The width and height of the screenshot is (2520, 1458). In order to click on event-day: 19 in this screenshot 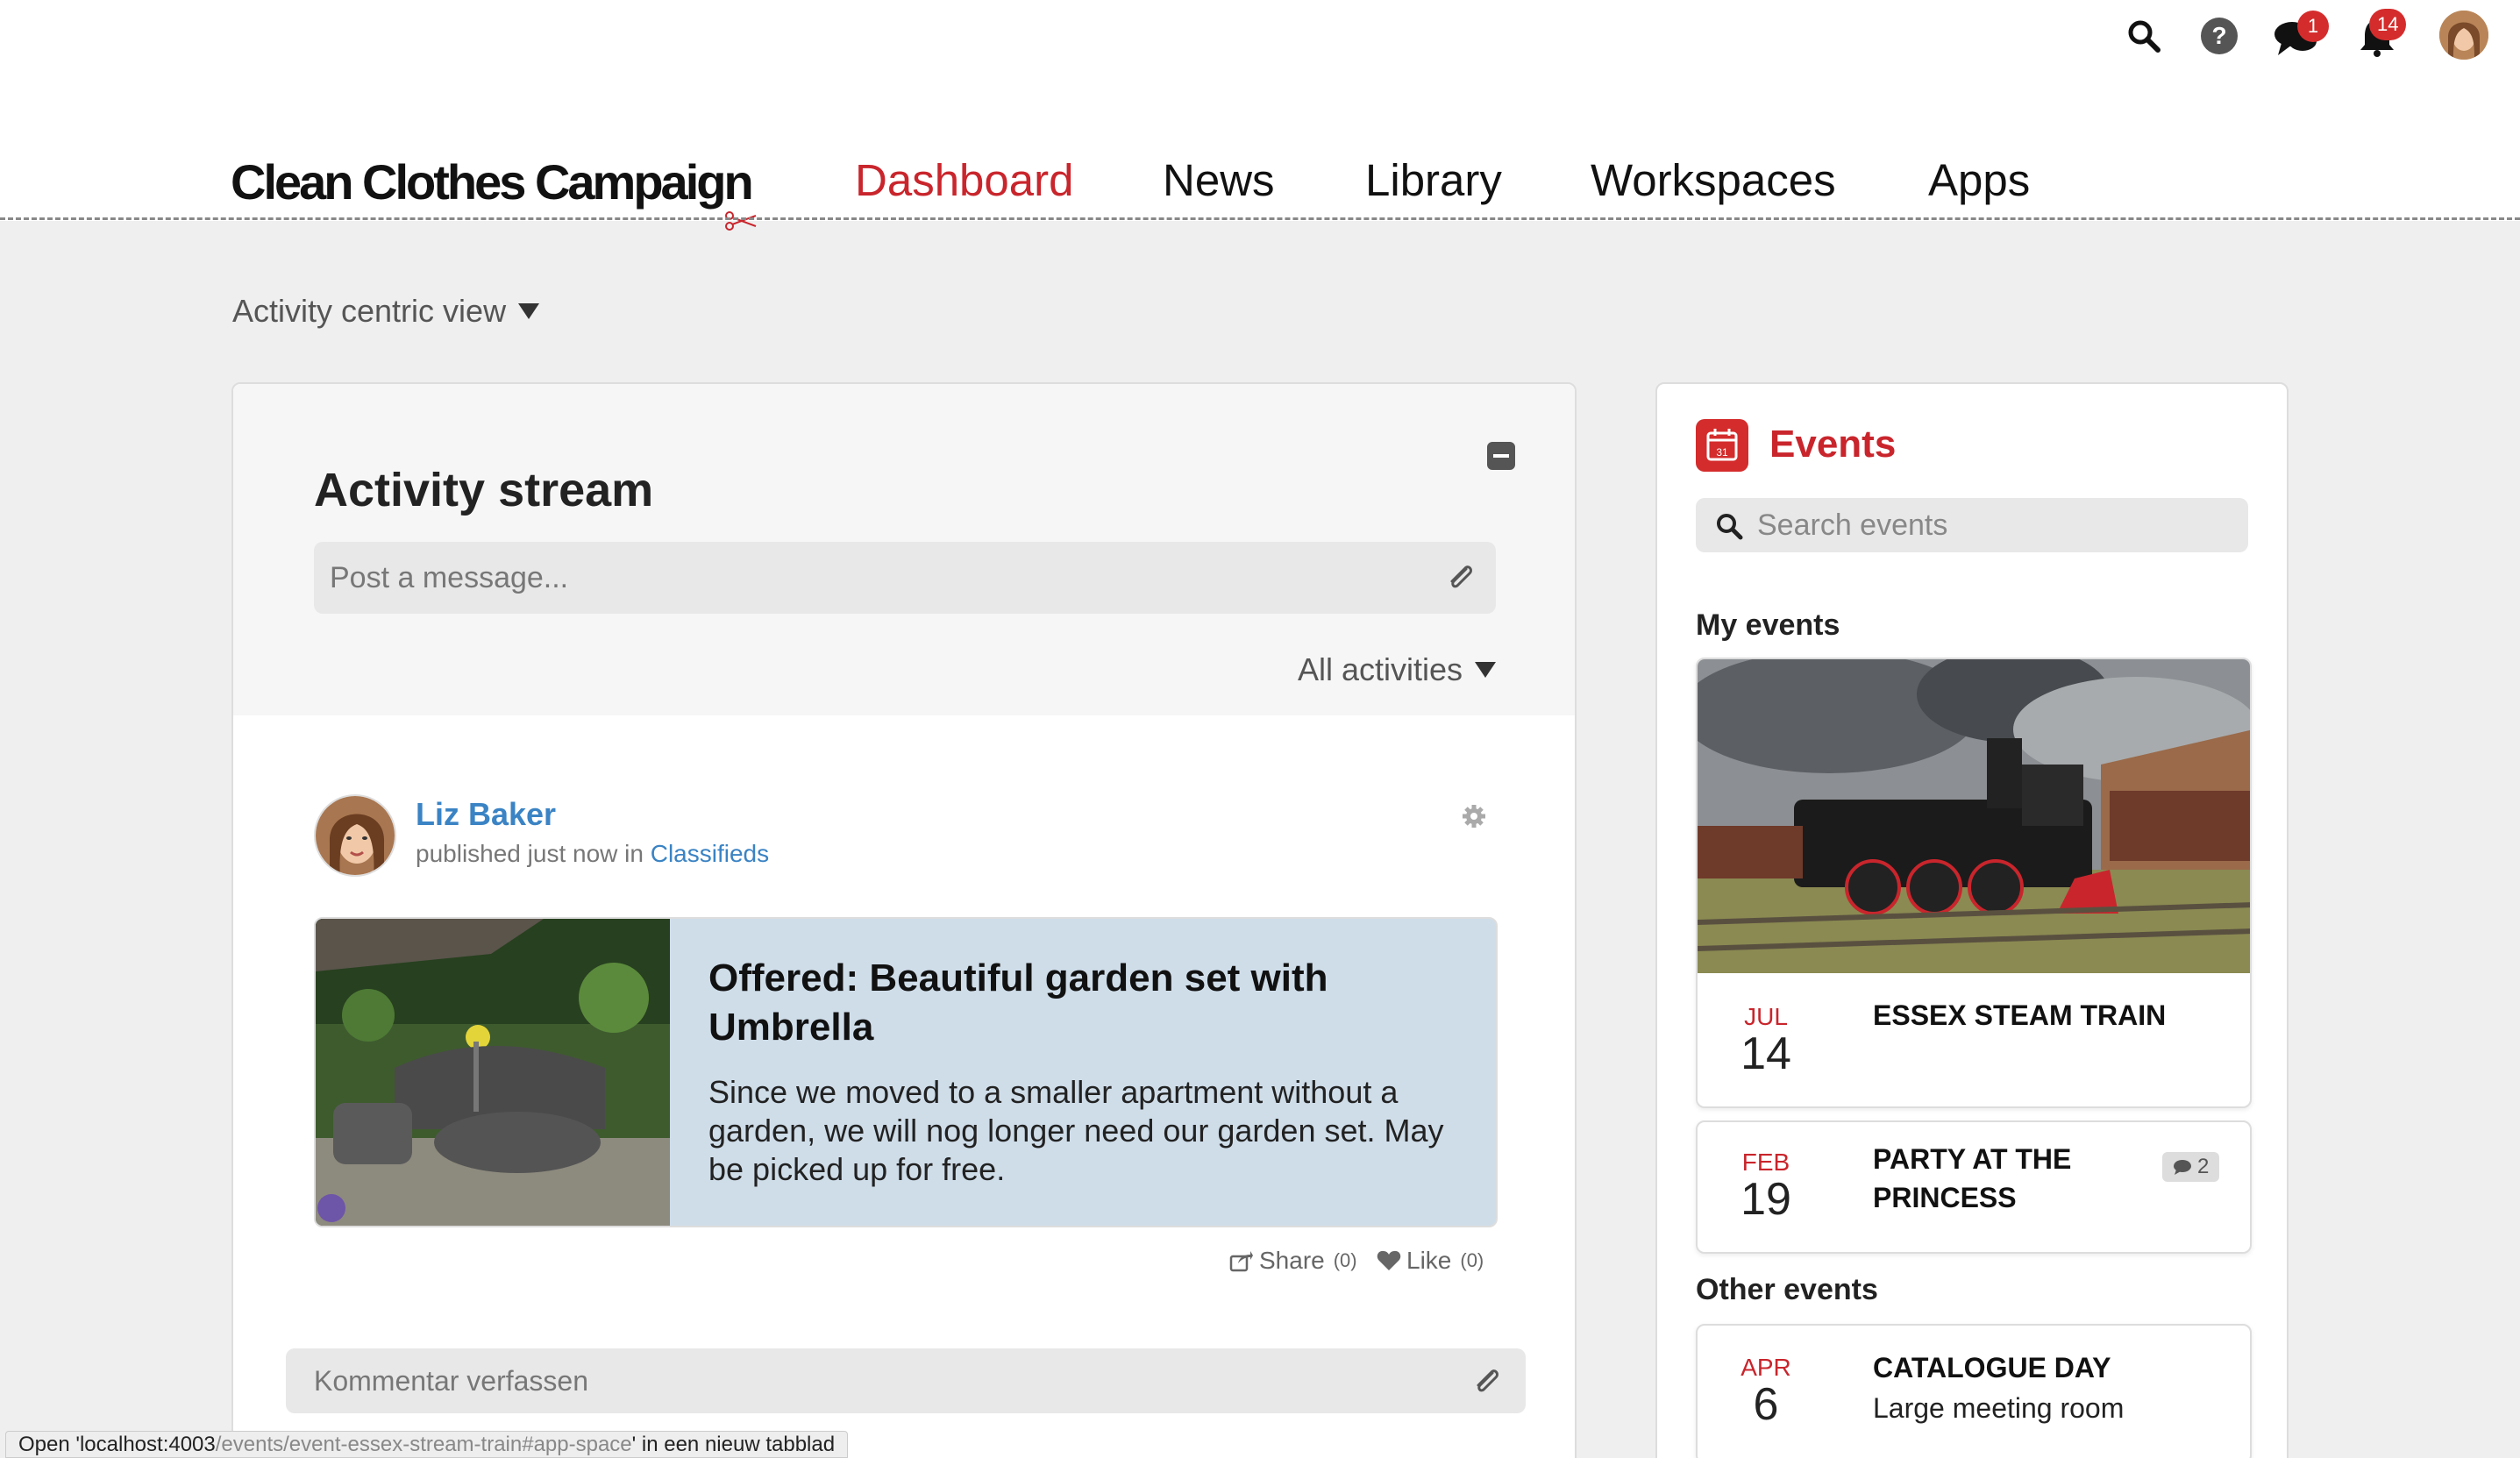, I will do `click(1766, 1199)`.